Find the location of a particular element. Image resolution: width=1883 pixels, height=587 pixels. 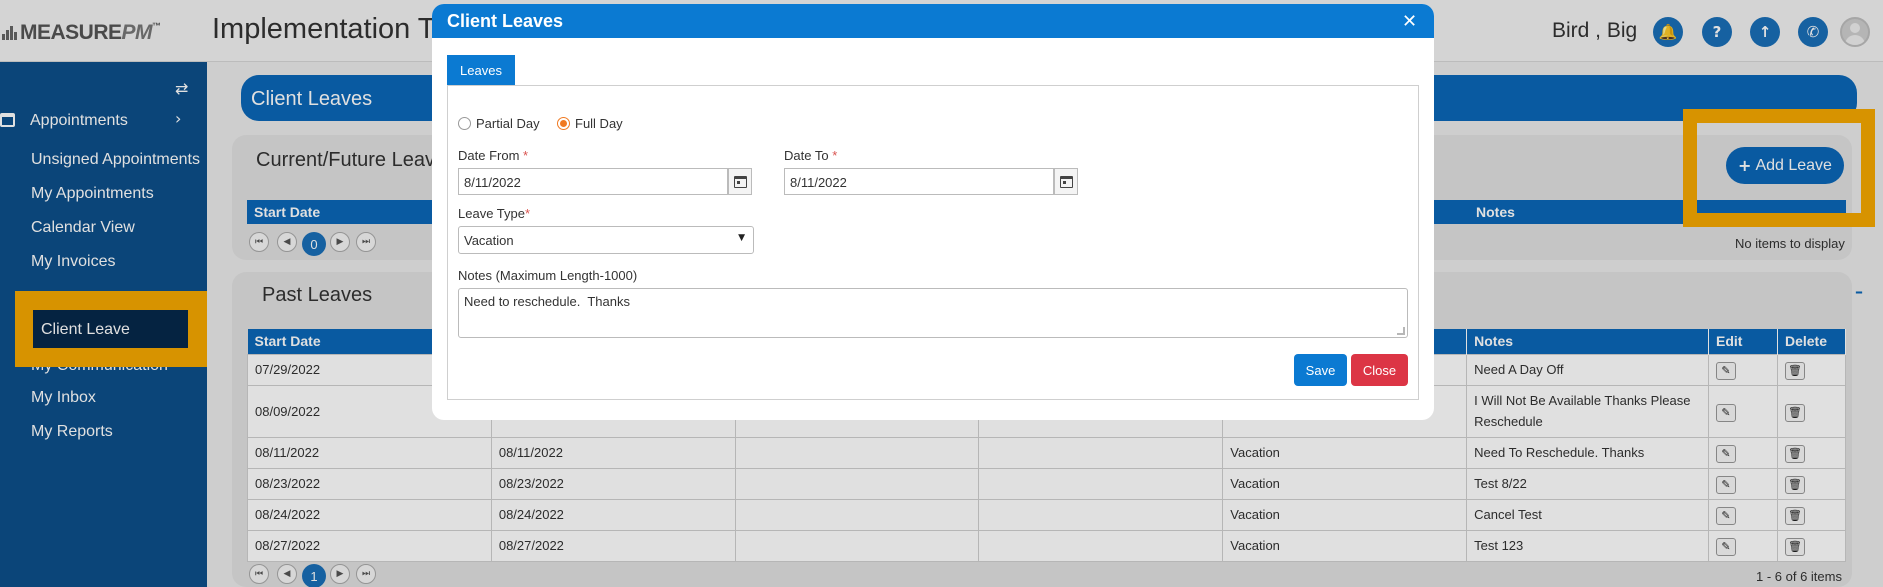

notes-value: Need to reschedule. Thanks is located at coordinates (547, 301).